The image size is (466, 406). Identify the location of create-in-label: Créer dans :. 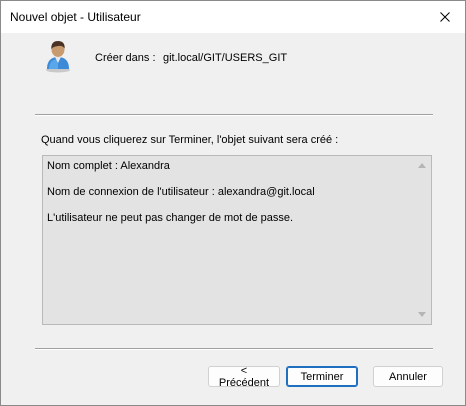
(125, 58).